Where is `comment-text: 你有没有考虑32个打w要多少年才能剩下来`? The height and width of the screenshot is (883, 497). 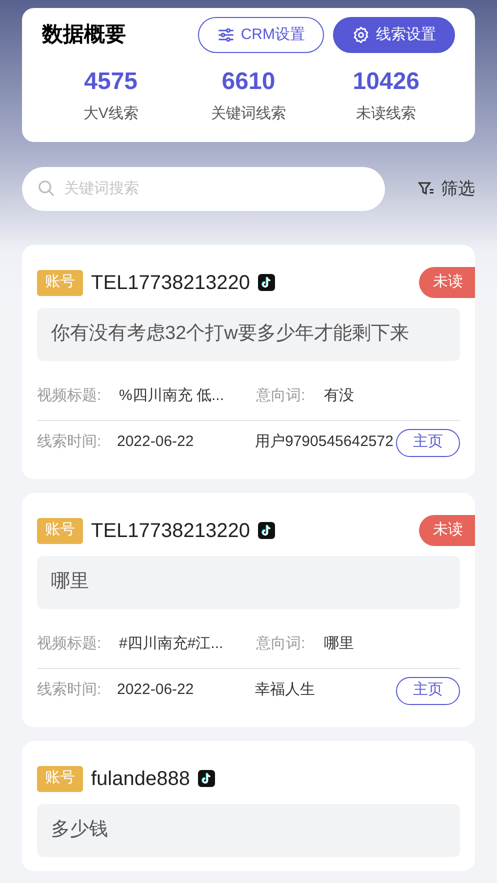
comment-text: 你有没有考虑32个打w要多少年才能剩下来 is located at coordinates (230, 334).